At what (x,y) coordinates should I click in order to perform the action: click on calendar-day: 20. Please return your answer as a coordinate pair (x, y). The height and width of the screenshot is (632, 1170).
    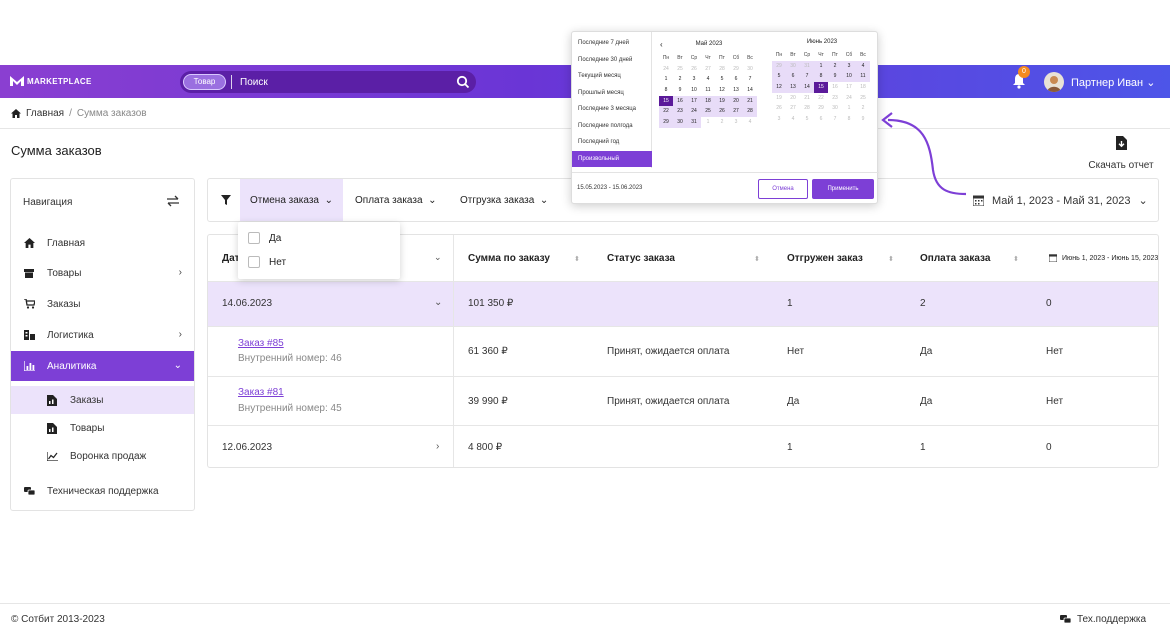
    Looking at the image, I should click on (736, 101).